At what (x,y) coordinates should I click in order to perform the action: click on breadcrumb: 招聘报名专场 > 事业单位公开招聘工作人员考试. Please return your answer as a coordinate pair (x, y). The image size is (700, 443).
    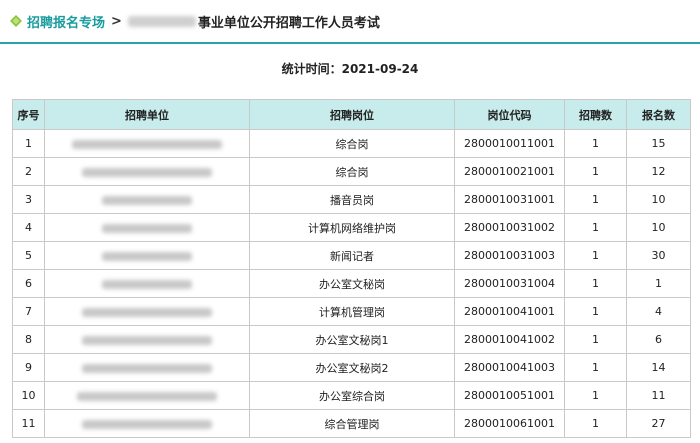
    Looking at the image, I should click on (350, 22).